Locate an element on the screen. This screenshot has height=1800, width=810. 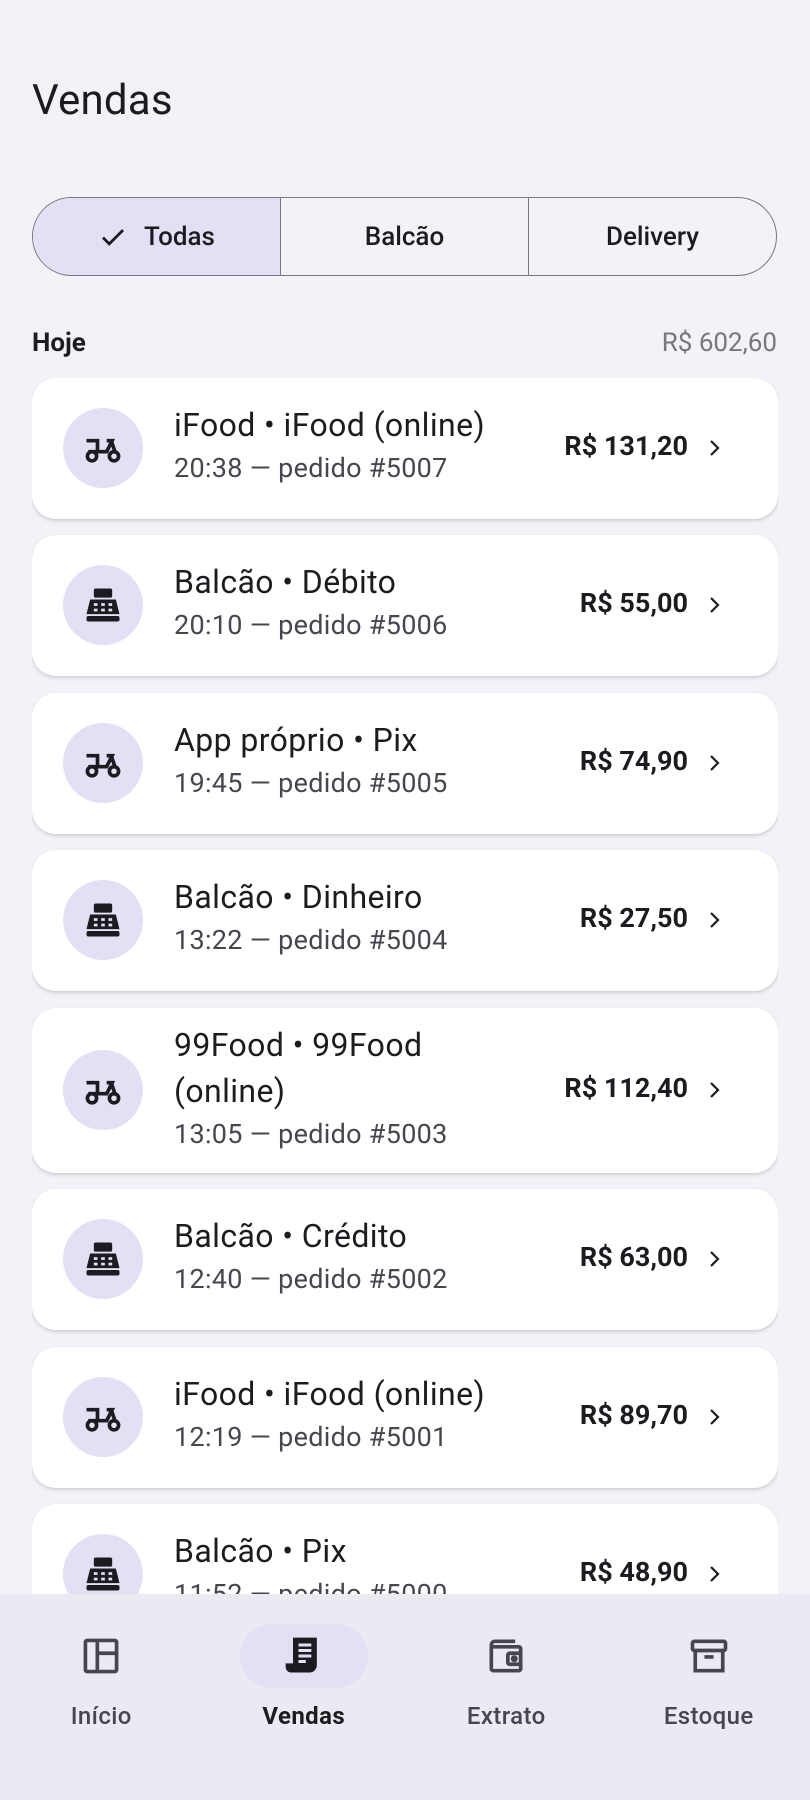
order-subtitle: 20:38 — pedido #5007 is located at coordinates (311, 468).